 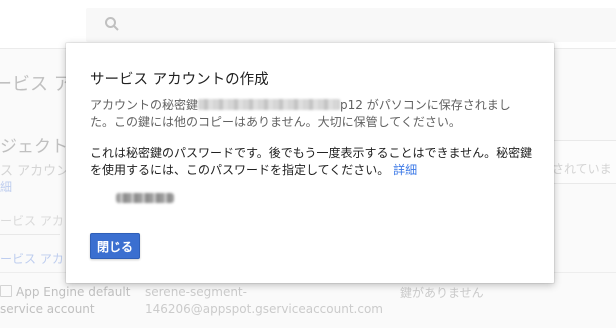 What do you see at coordinates (351, 105) in the screenshot?
I see `message-ext: p12` at bounding box center [351, 105].